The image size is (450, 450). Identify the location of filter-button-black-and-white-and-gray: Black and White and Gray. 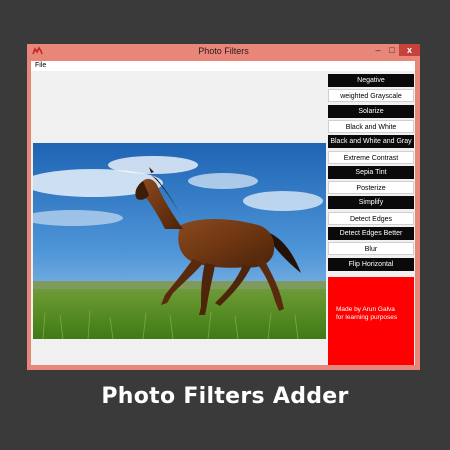
(371, 142).